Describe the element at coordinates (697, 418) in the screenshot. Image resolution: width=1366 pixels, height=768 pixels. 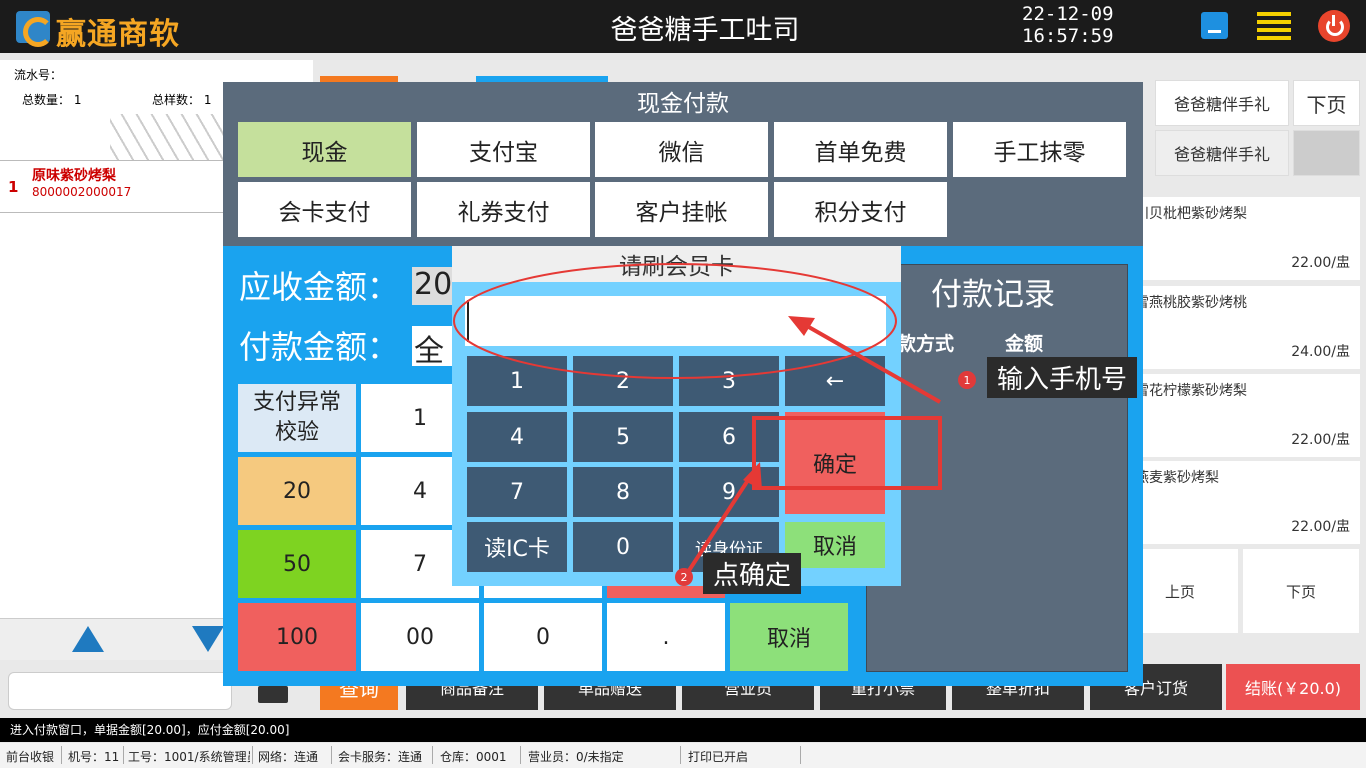
I see `annotation-overlay` at that location.